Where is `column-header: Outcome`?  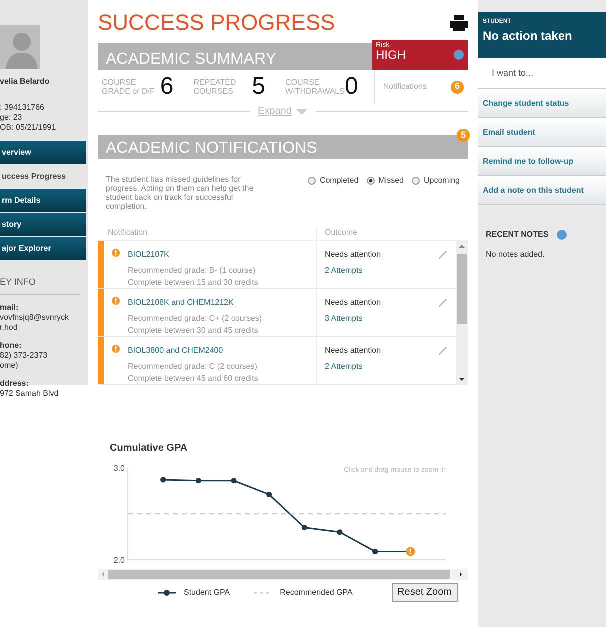
column-header: Outcome is located at coordinates (337, 233).